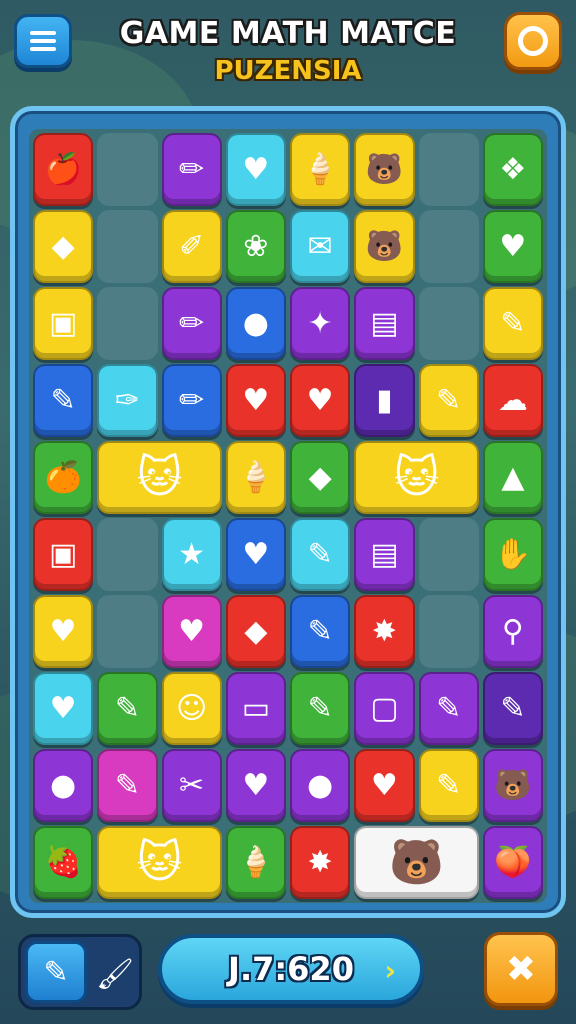 This screenshot has width=576, height=1024. I want to click on tile-carrot: ▲, so click(512, 477).